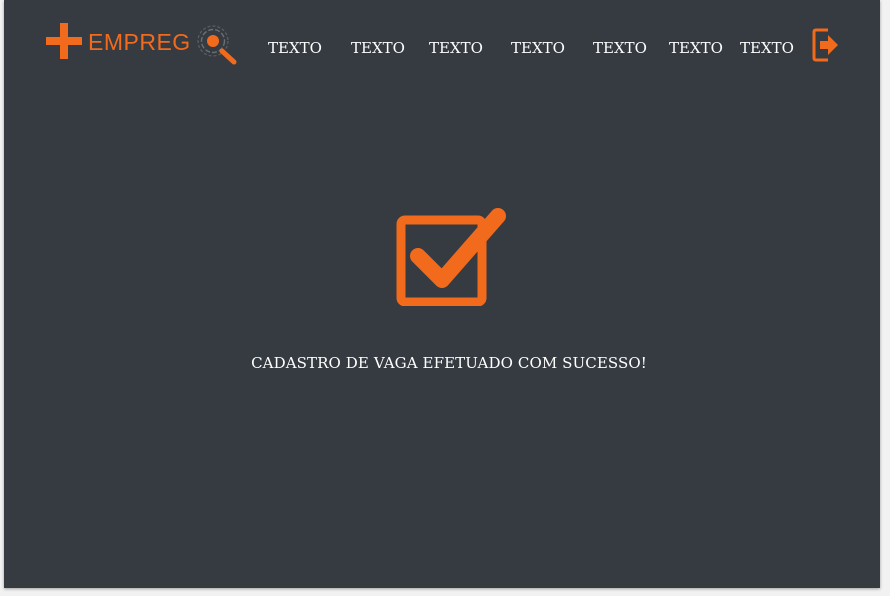 This screenshot has width=890, height=596. Describe the element at coordinates (620, 48) in the screenshot. I see `nav-item-5: TEXTO` at that location.